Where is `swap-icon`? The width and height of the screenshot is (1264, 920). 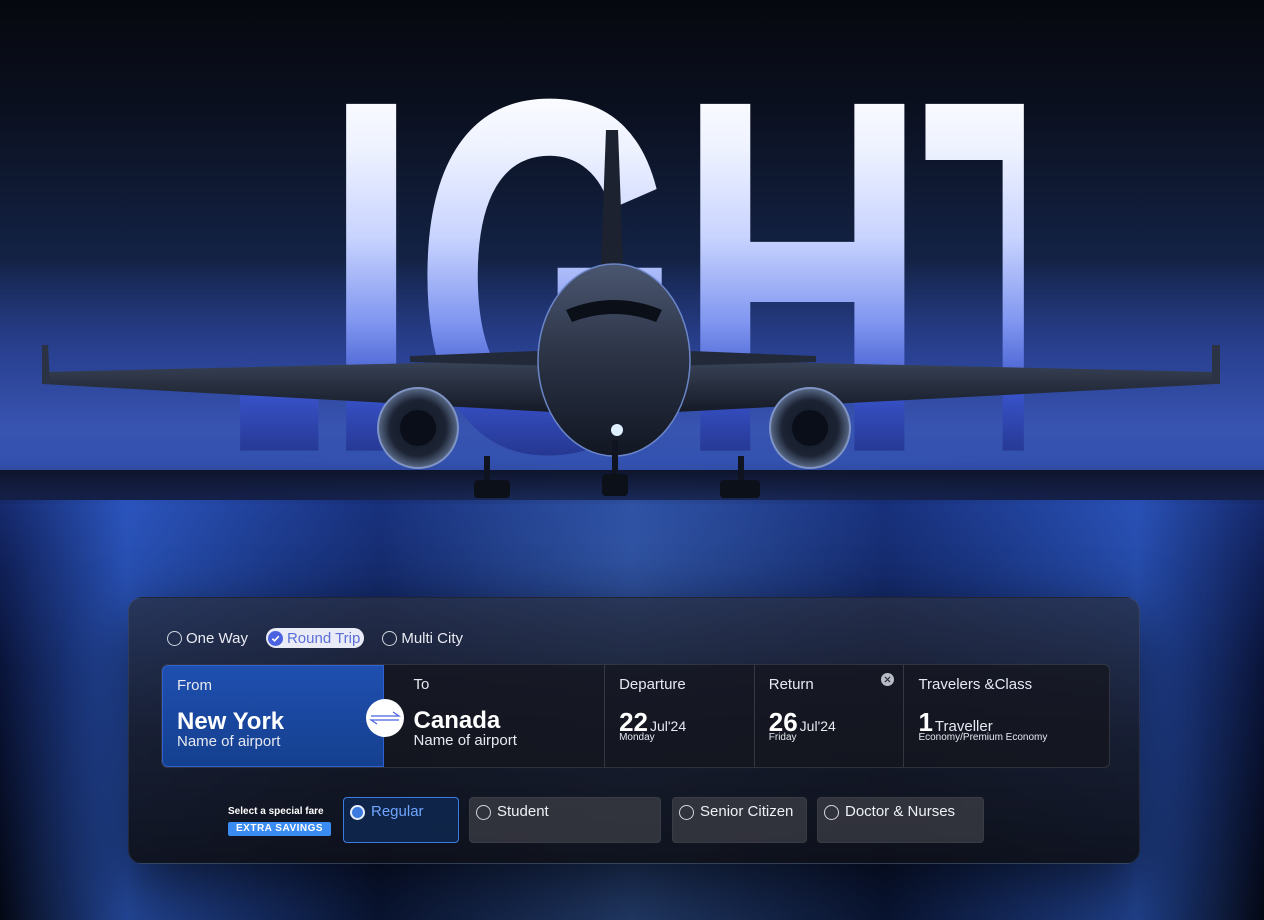
swap-icon is located at coordinates (385, 718).